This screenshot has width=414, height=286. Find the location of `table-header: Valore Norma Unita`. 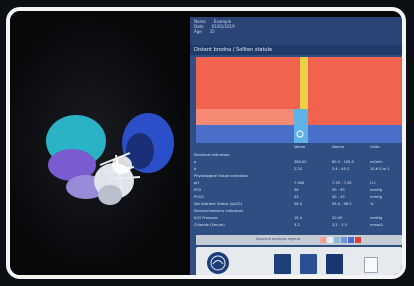

table-header: Valore Norma Unita is located at coordinates (298, 147).